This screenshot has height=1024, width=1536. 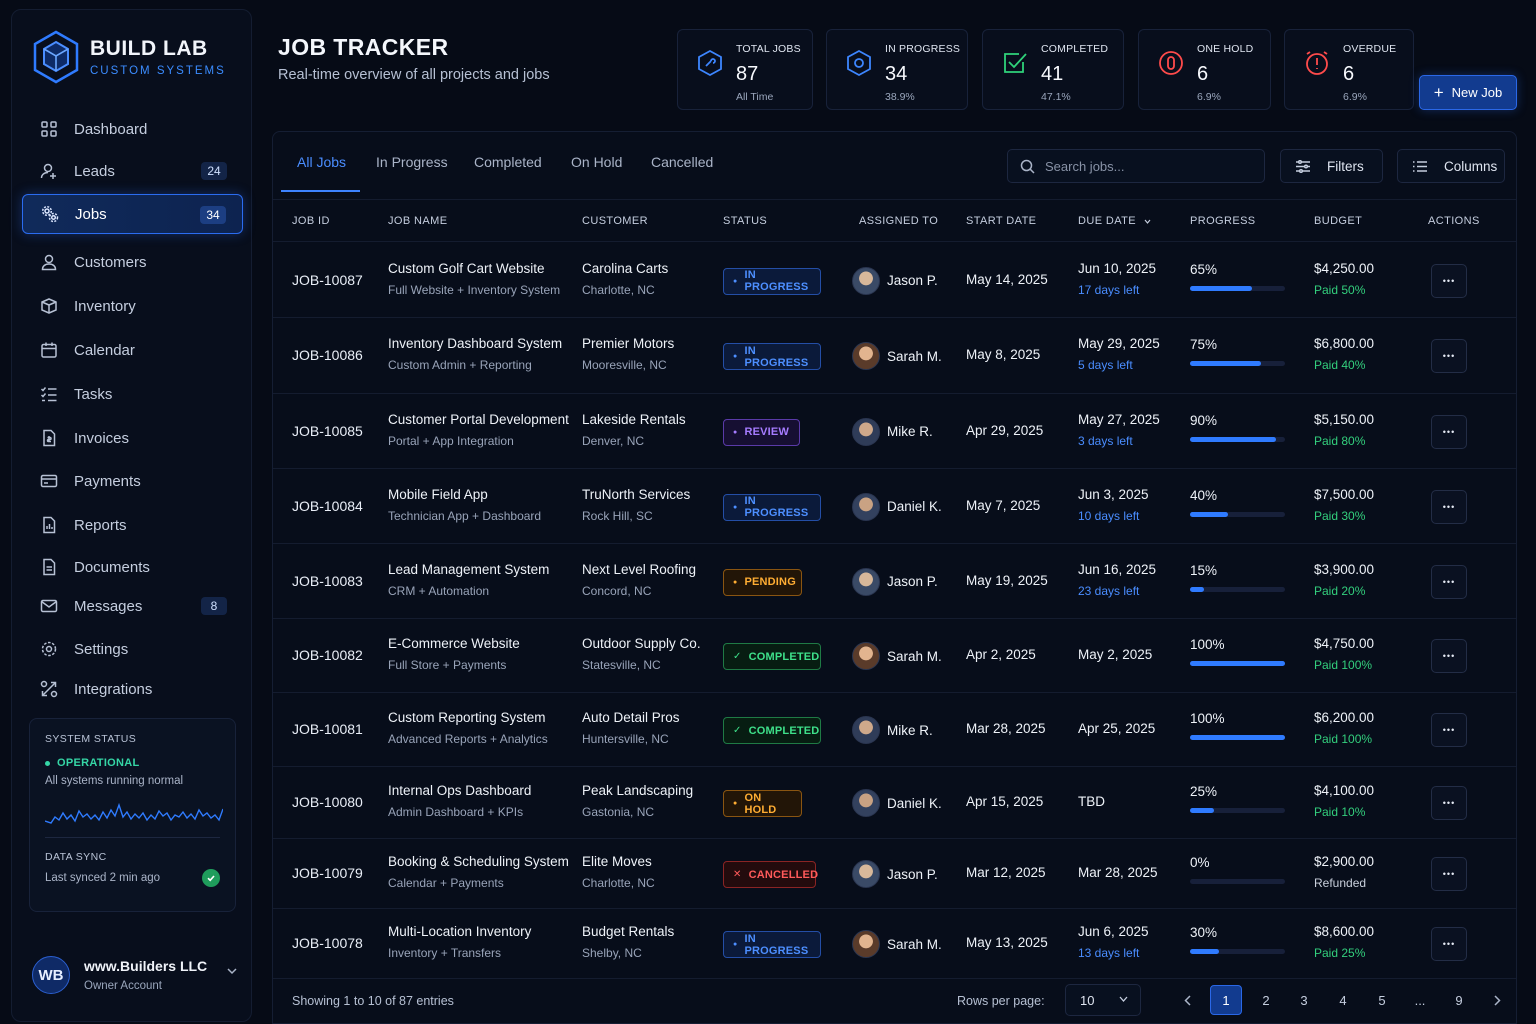 What do you see at coordinates (129, 57) in the screenshot?
I see `brand: BUILD LAB CUSTOM SYSTEMS` at bounding box center [129, 57].